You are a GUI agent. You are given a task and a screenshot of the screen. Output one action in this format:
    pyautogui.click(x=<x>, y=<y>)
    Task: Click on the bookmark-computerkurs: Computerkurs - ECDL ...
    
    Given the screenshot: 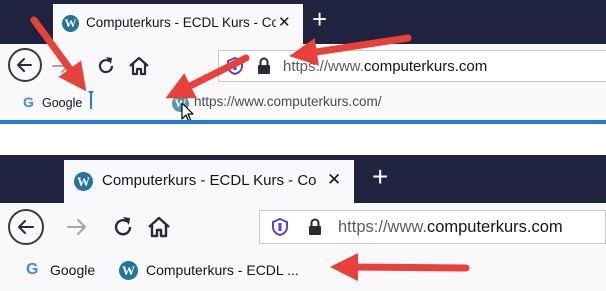 What is the action you would take?
    pyautogui.click(x=222, y=270)
    